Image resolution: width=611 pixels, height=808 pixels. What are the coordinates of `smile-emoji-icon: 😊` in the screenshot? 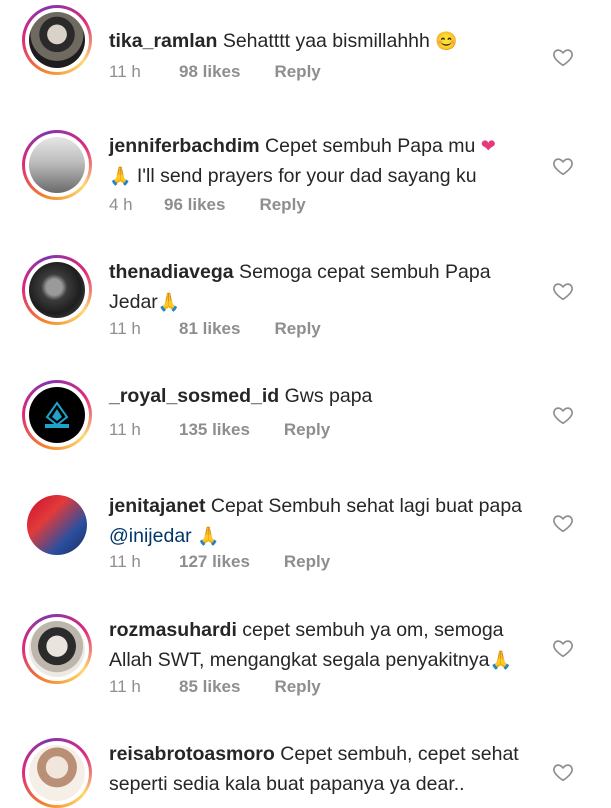 It's located at (446, 41).